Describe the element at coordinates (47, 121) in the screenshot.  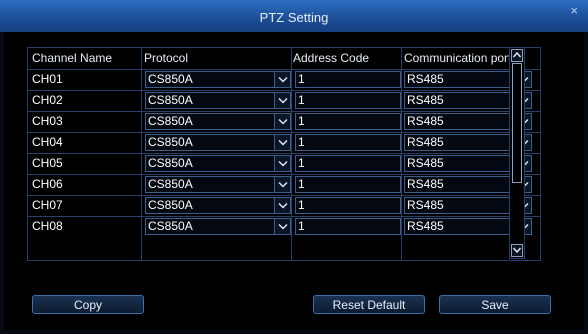
I see `channel-name-cell: CH03` at that location.